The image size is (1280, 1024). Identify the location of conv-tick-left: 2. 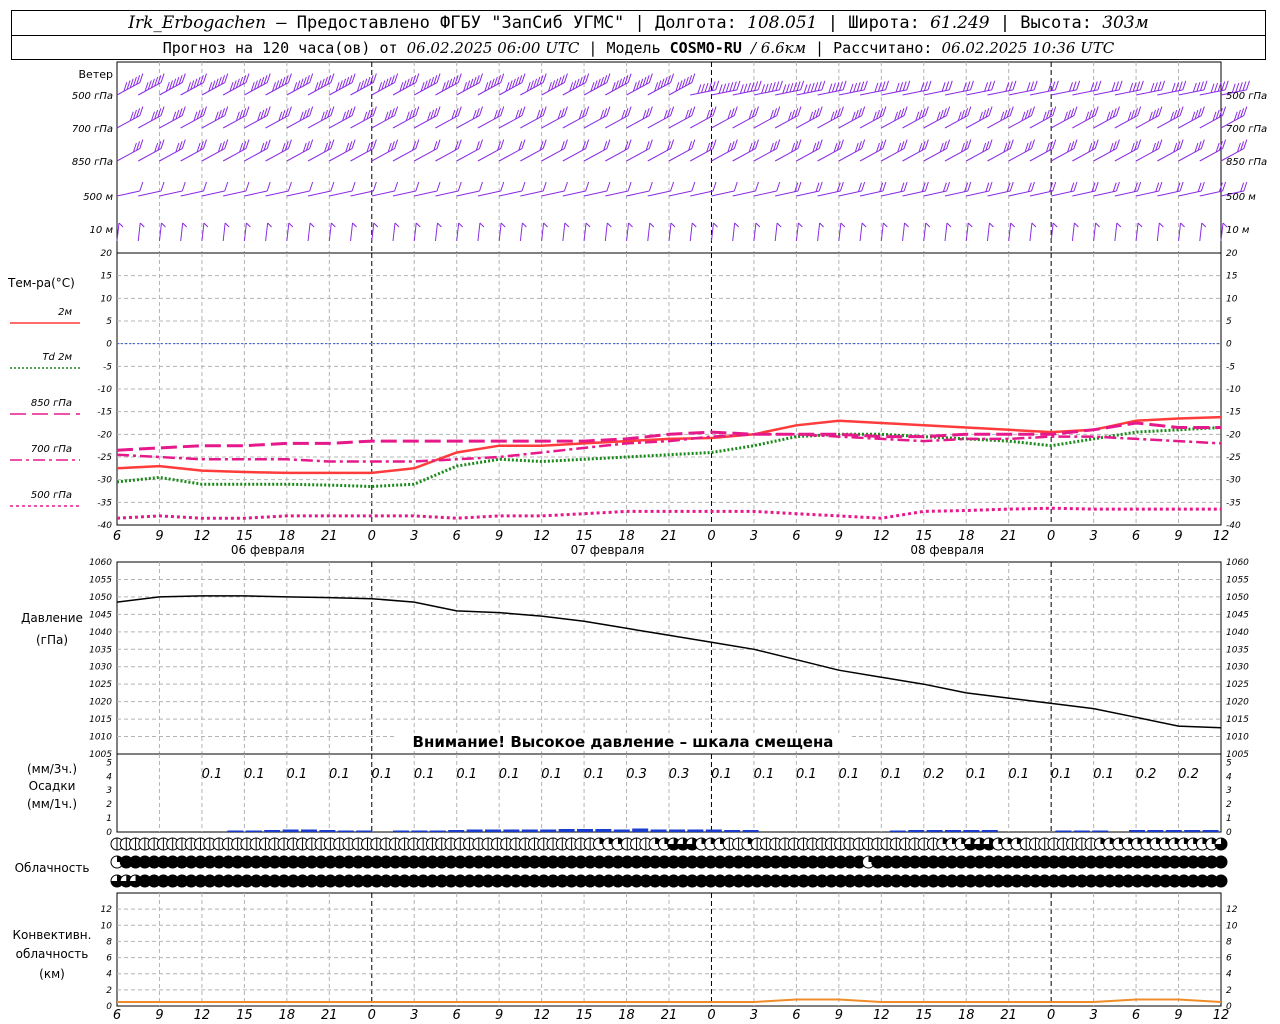
(109, 991).